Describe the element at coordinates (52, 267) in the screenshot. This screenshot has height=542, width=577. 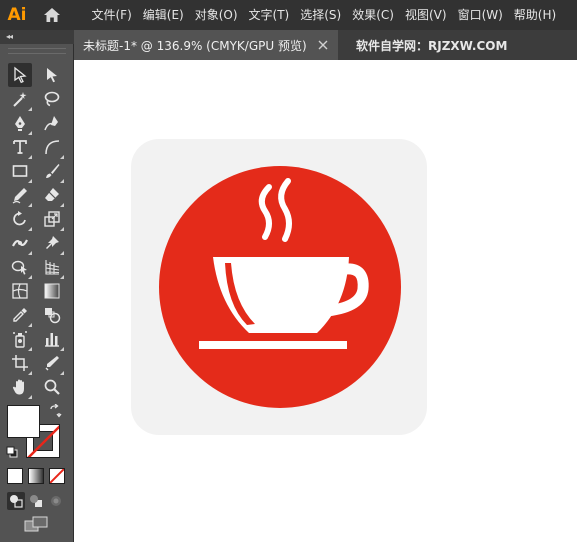
I see `perspective-grid-tool-icon` at that location.